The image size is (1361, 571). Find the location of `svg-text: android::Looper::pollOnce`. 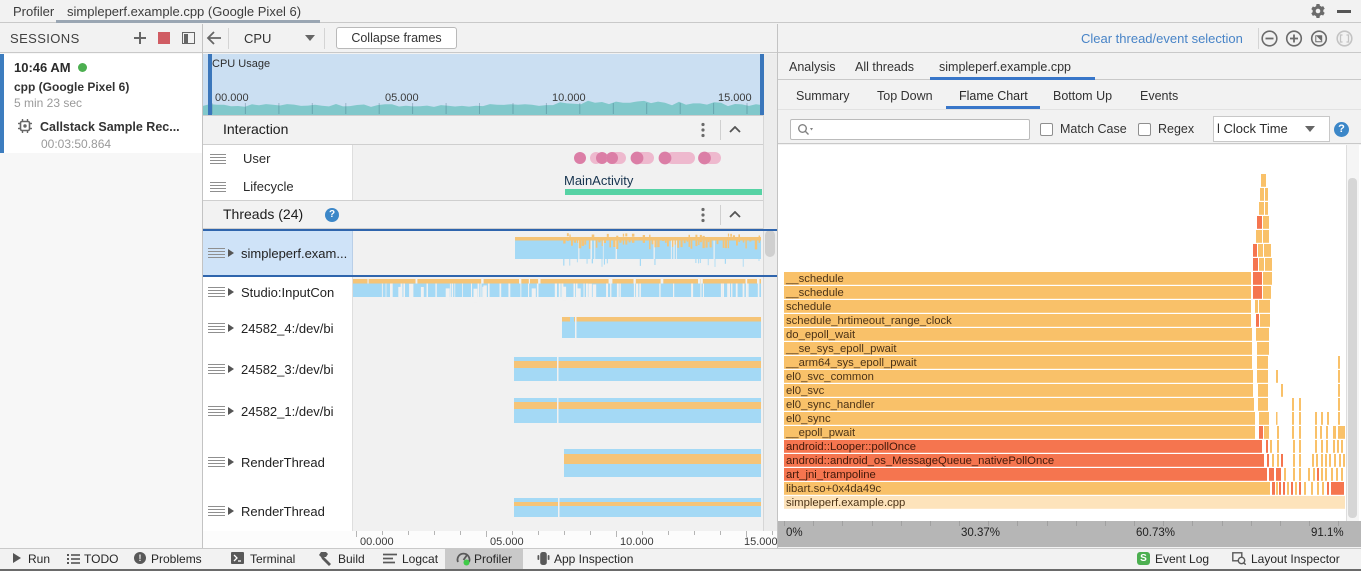

svg-text: android::Looper::pollOnce is located at coordinates (851, 447).